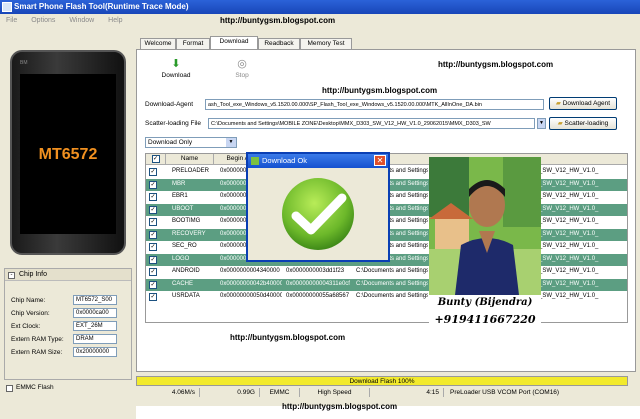 This screenshot has width=640, height=419. What do you see at coordinates (242, 71) in the screenshot?
I see `stop-button: ◎ Stop` at bounding box center [242, 71].